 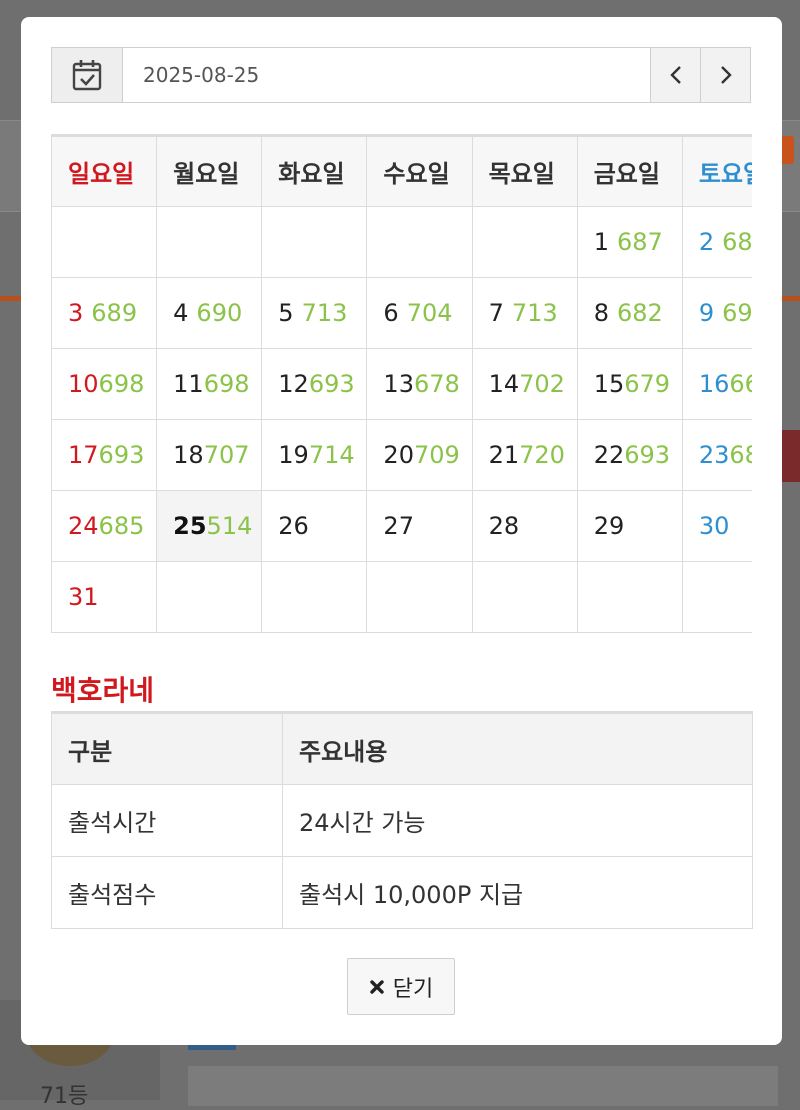 I want to click on calendar-day-cell: 19714, so click(x=314, y=455).